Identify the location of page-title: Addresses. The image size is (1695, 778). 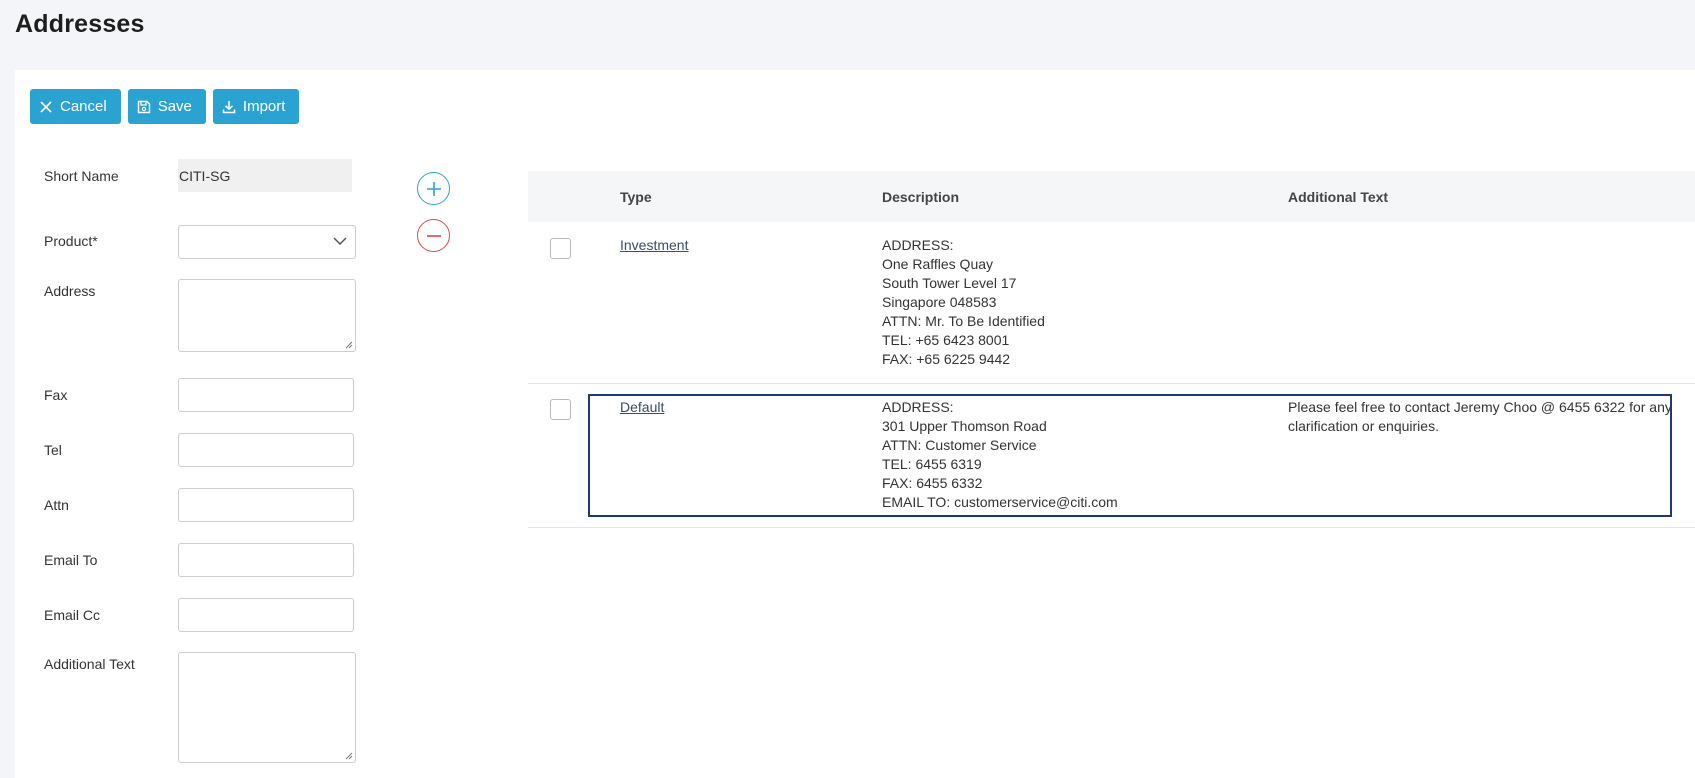
(80, 24).